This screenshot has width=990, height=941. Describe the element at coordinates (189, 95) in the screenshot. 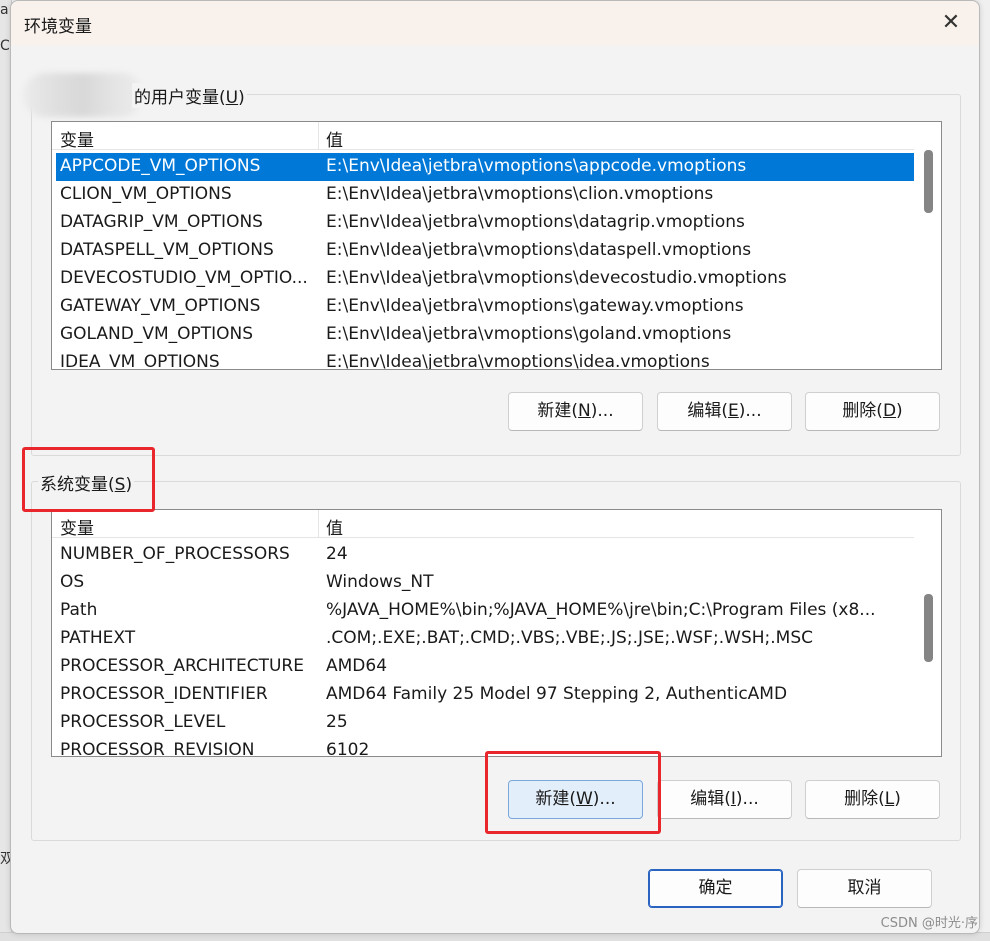

I see `user-variables-label: 的用户变量(U)` at that location.